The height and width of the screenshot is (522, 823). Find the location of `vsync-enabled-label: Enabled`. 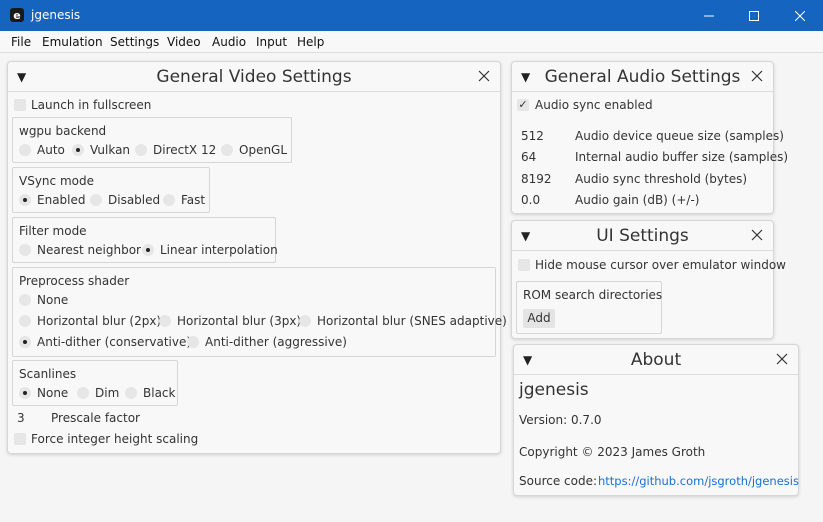

vsync-enabled-label: Enabled is located at coordinates (61, 200).